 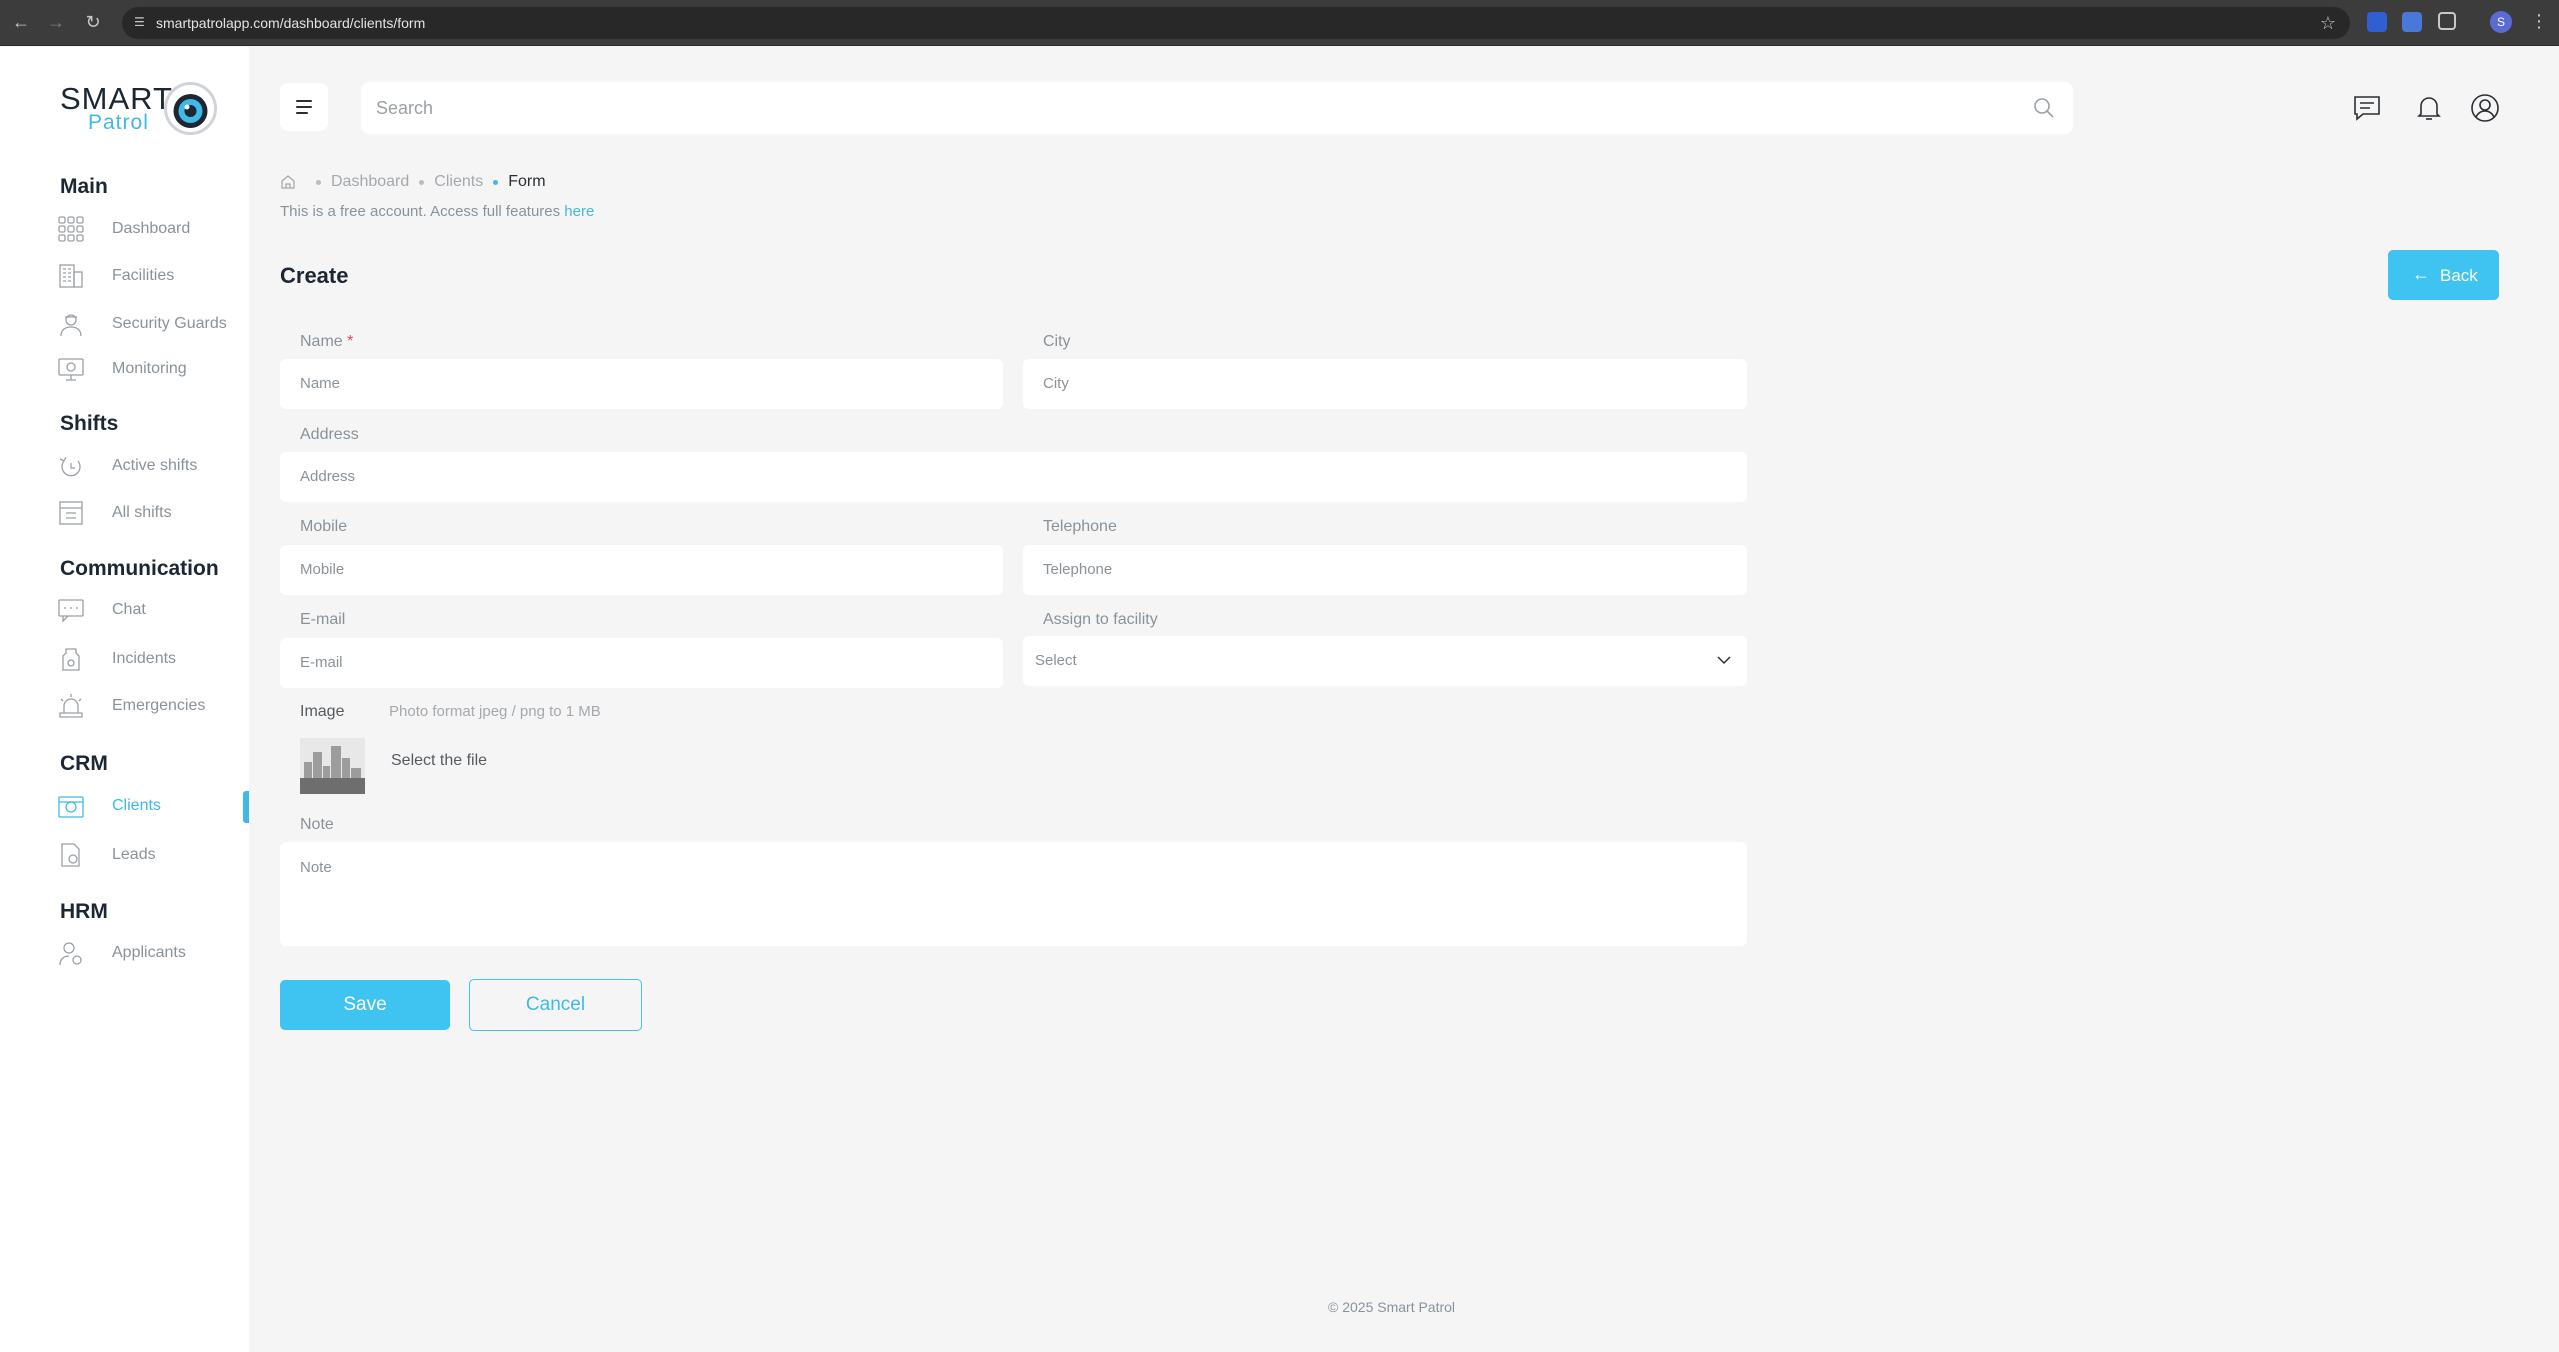 I want to click on notification-bell-icon, so click(x=2429, y=108).